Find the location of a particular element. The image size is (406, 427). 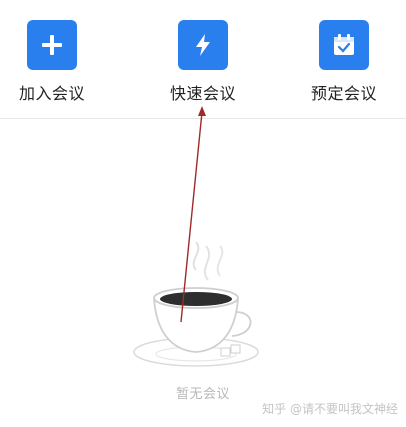

watermark: 知乎 @请不要叫我文神经 is located at coordinates (330, 409).